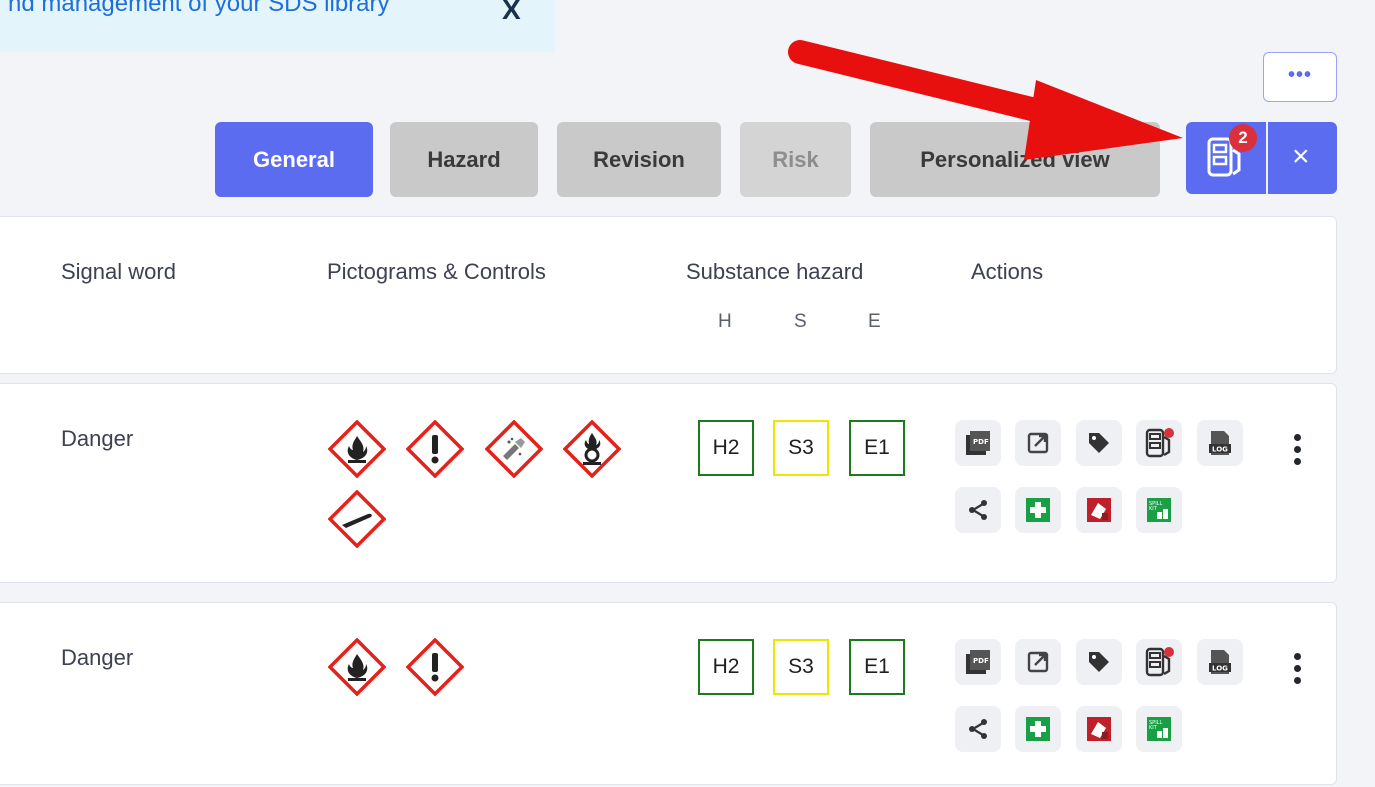 This screenshot has height=787, width=1375. I want to click on banner-text: nd management of your SDS library, so click(199, 8).